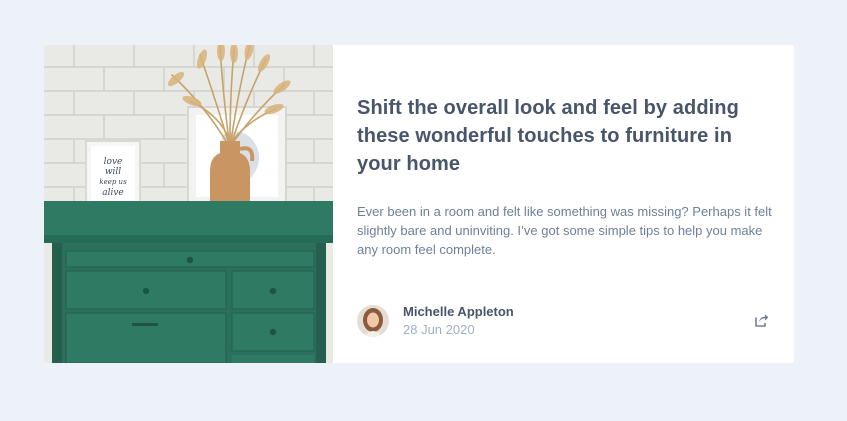 Image resolution: width=847 pixels, height=421 pixels. Describe the element at coordinates (113, 182) in the screenshot. I see `poster-text-line3: keep us` at that location.